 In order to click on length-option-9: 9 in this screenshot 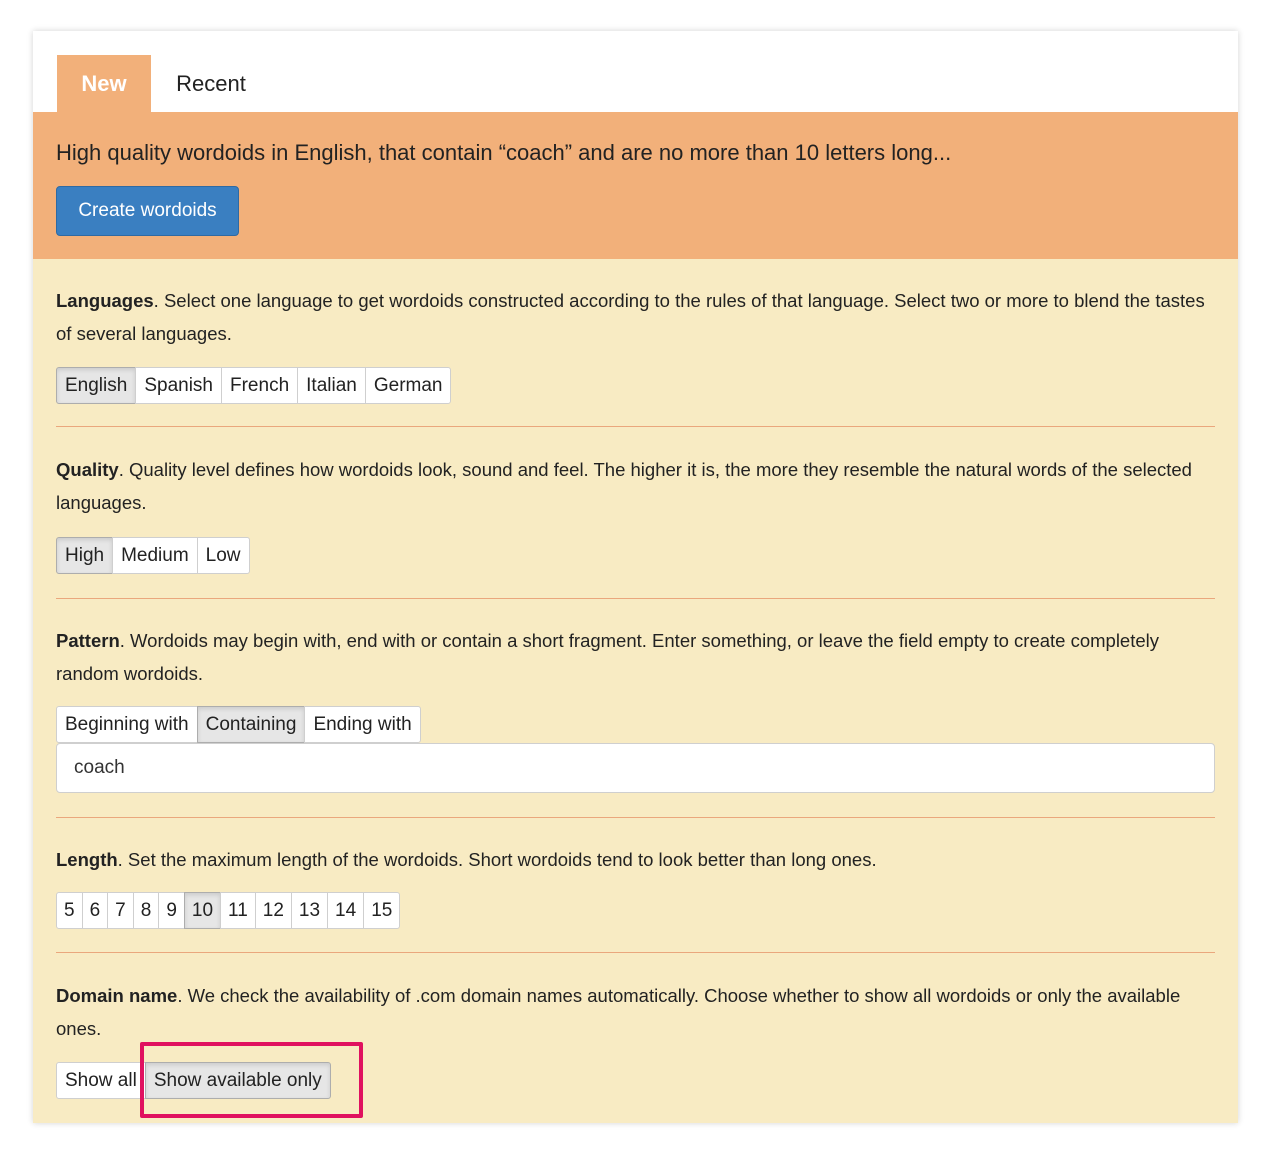, I will do `click(171, 910)`.